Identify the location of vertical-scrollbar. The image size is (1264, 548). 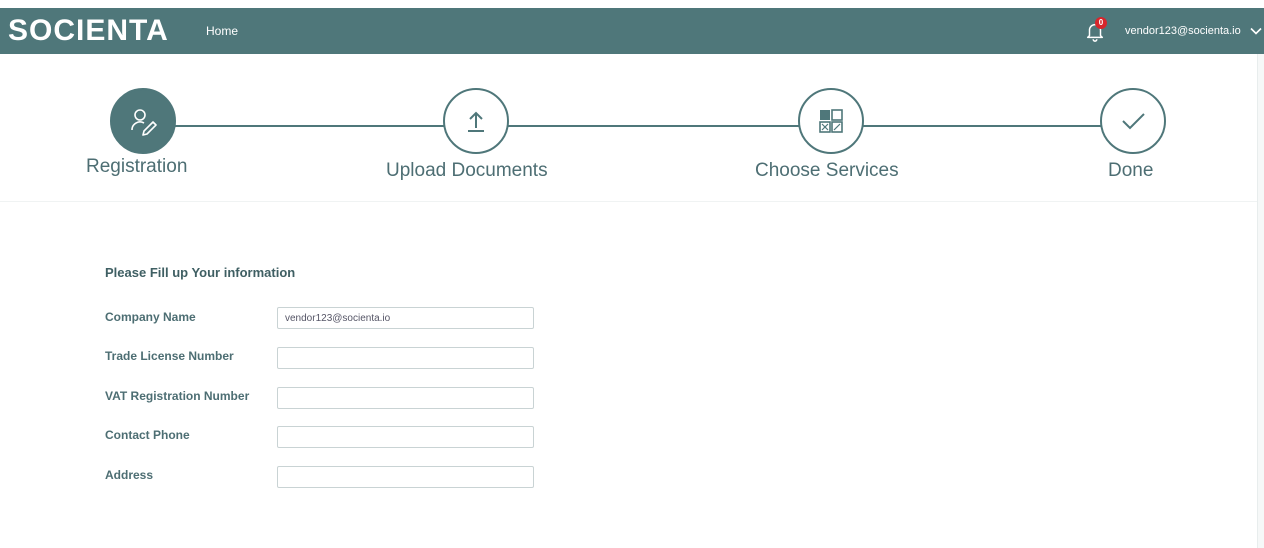
(1260, 301).